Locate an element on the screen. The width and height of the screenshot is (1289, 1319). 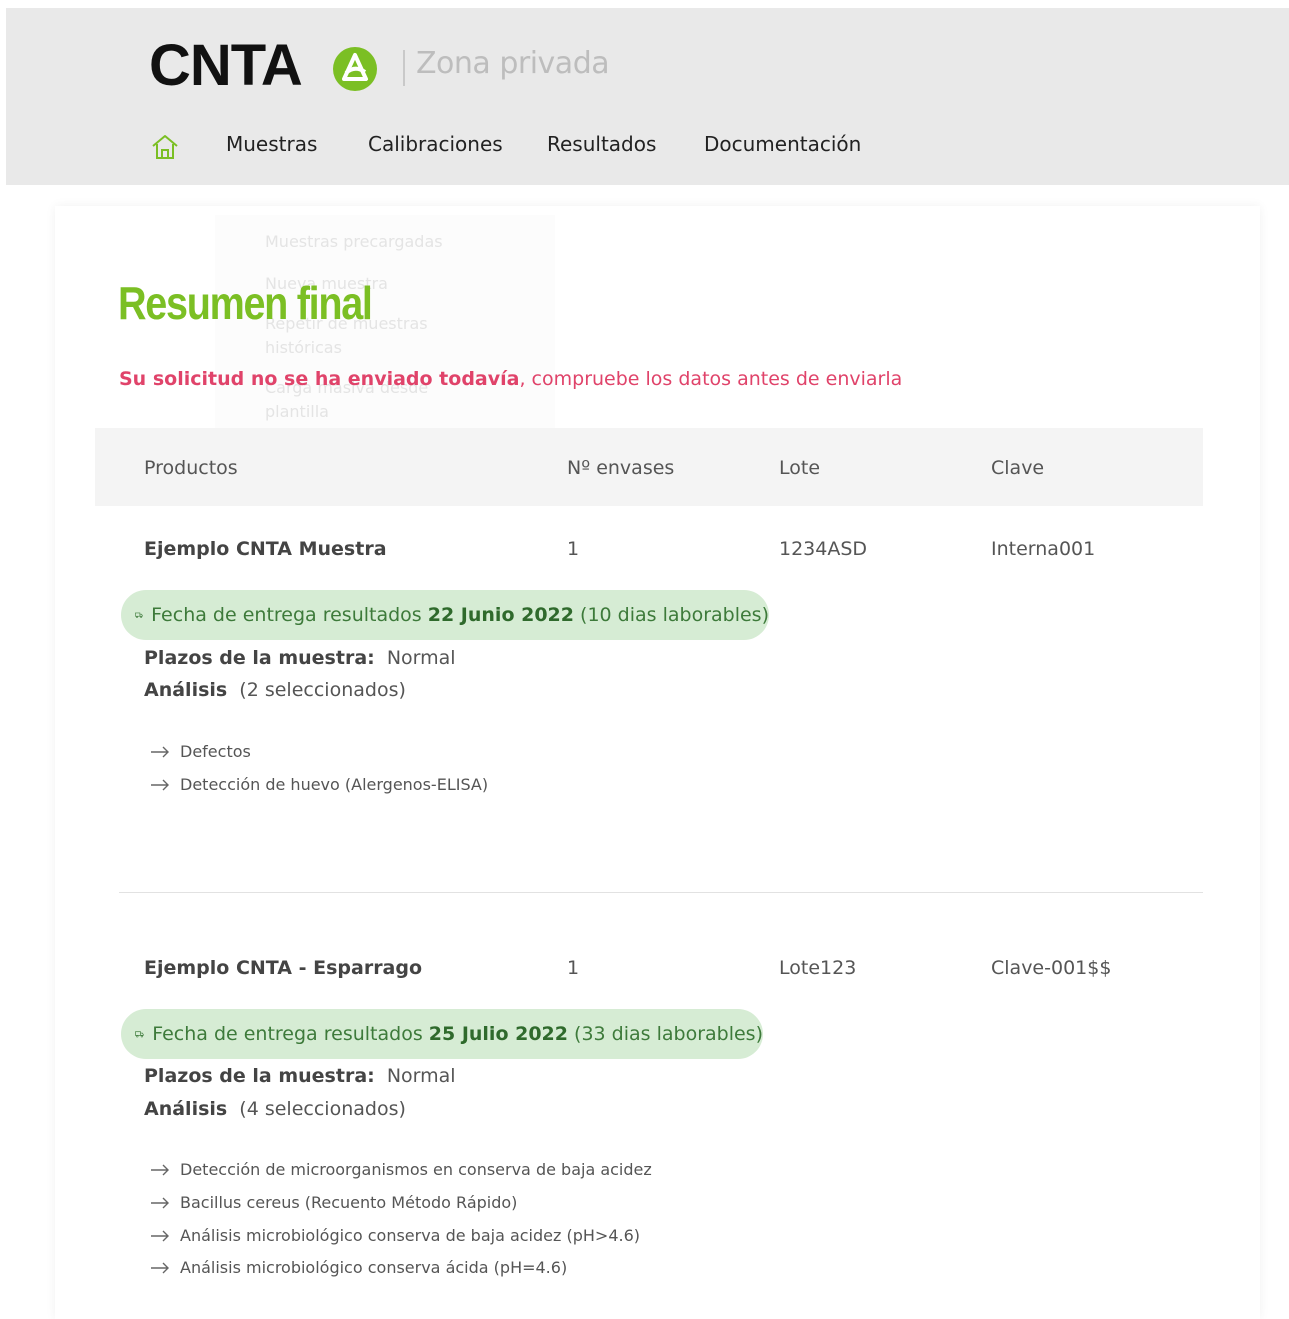
analysis-item-label: Defectos is located at coordinates (215, 751).